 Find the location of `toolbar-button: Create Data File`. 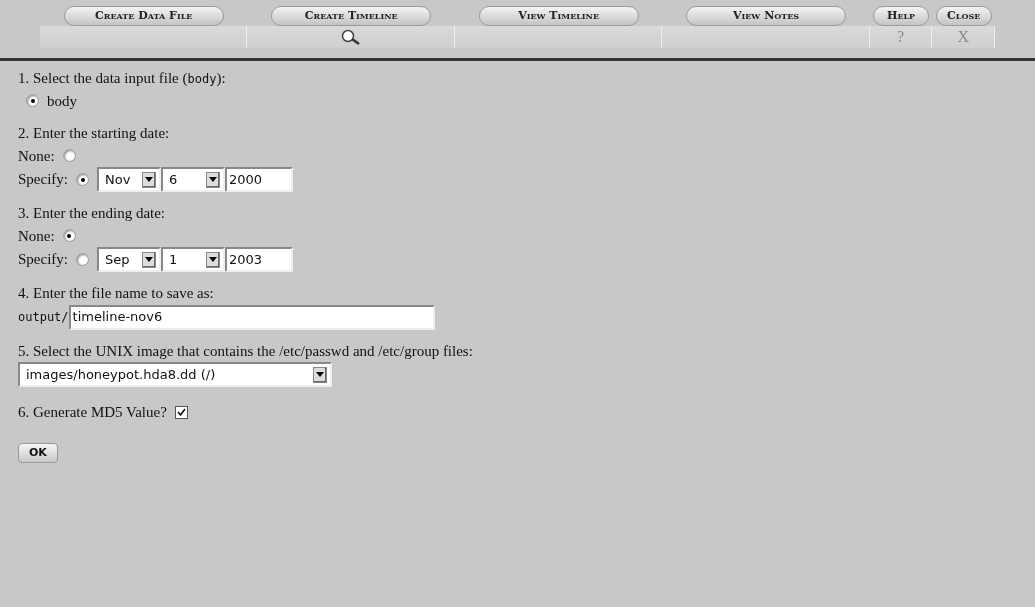

toolbar-button: Create Data File is located at coordinates (143, 16).